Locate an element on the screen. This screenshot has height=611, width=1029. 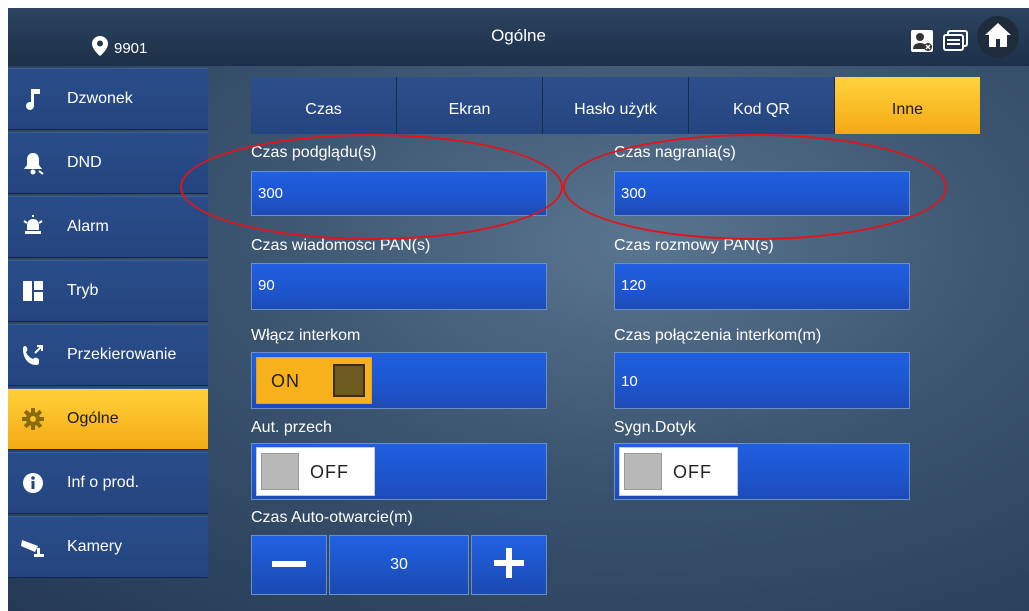
increment-button is located at coordinates (509, 565).